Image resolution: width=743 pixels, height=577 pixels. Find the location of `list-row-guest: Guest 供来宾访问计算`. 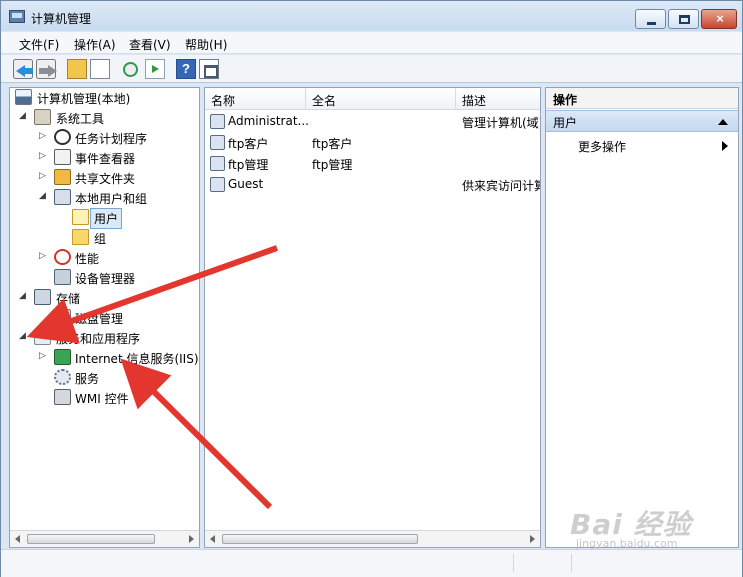

list-row-guest: Guest 供来宾访问计算 is located at coordinates (372, 184).